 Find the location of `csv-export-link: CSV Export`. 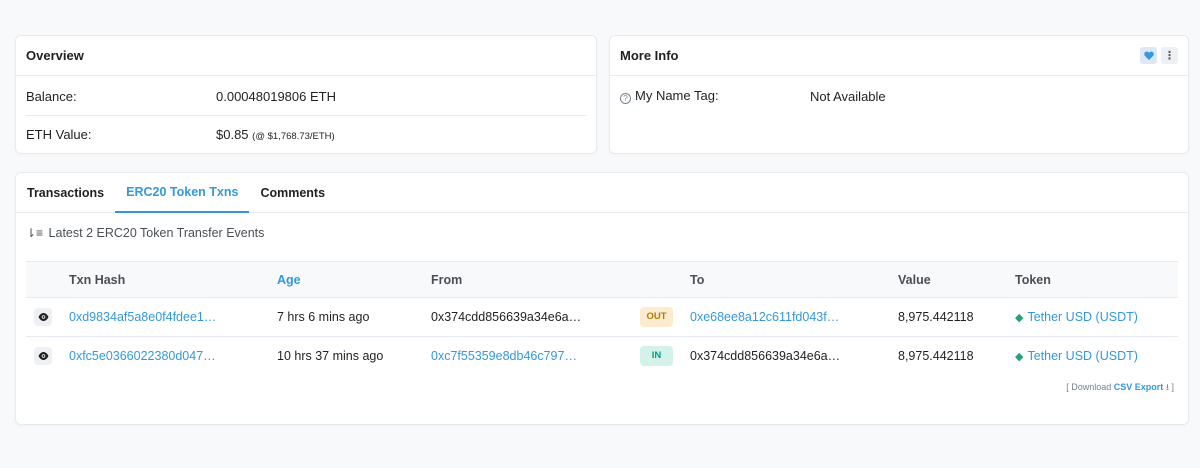

csv-export-link: CSV Export is located at coordinates (1139, 387).